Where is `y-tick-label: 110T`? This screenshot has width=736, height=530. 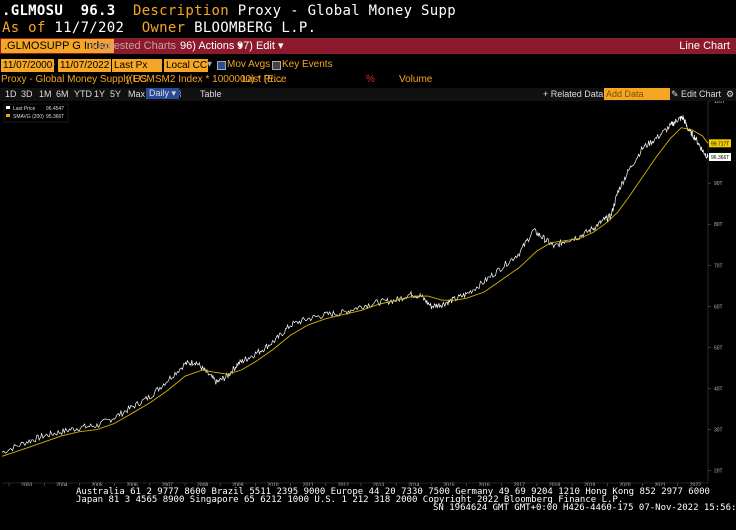
y-tick-label: 110T is located at coordinates (719, 103).